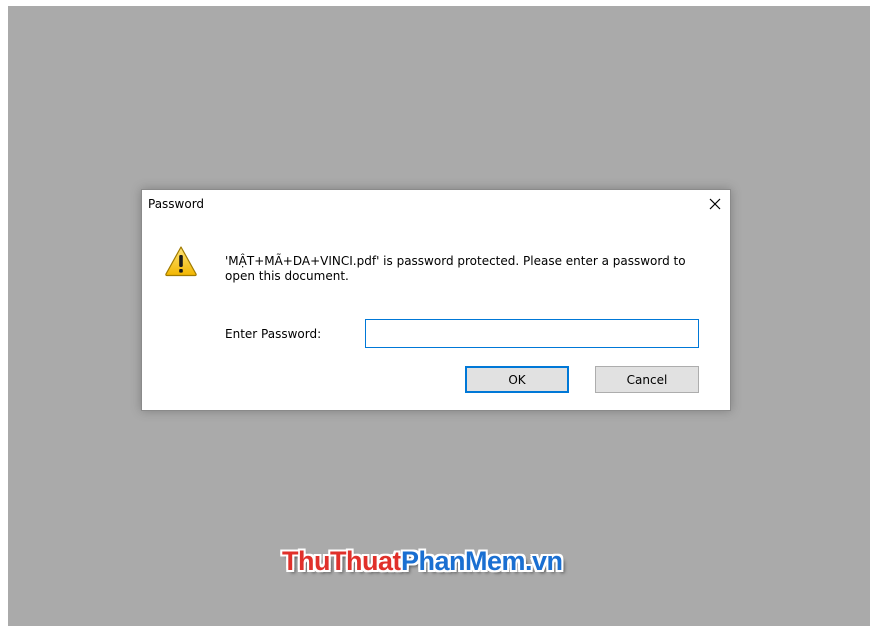 This screenshot has width=870, height=631. What do you see at coordinates (647, 379) in the screenshot?
I see `cancel-button: Cancel` at bounding box center [647, 379].